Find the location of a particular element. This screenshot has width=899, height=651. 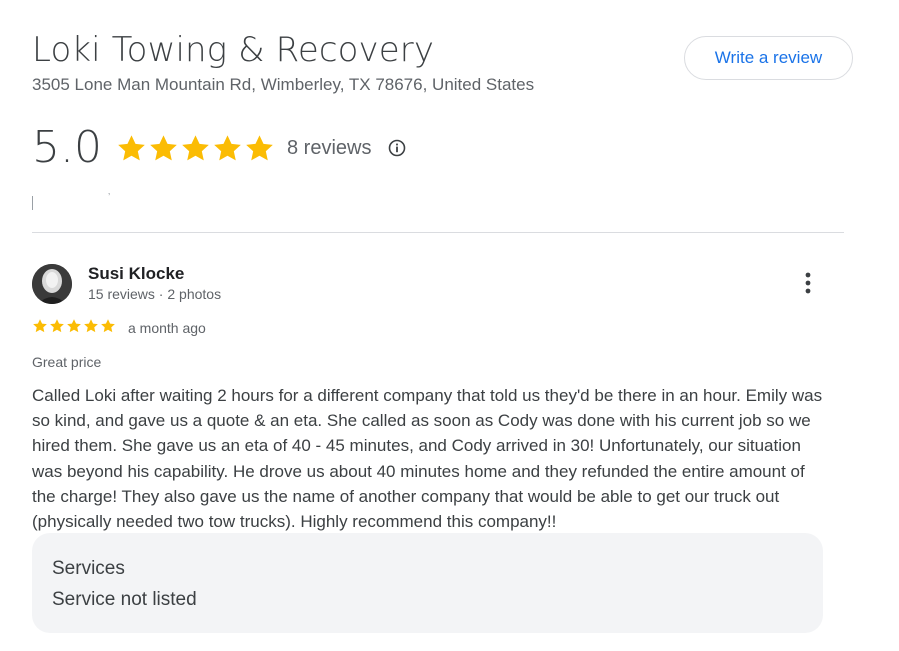

clipped-text-remnant: ’ is located at coordinates (109, 197).